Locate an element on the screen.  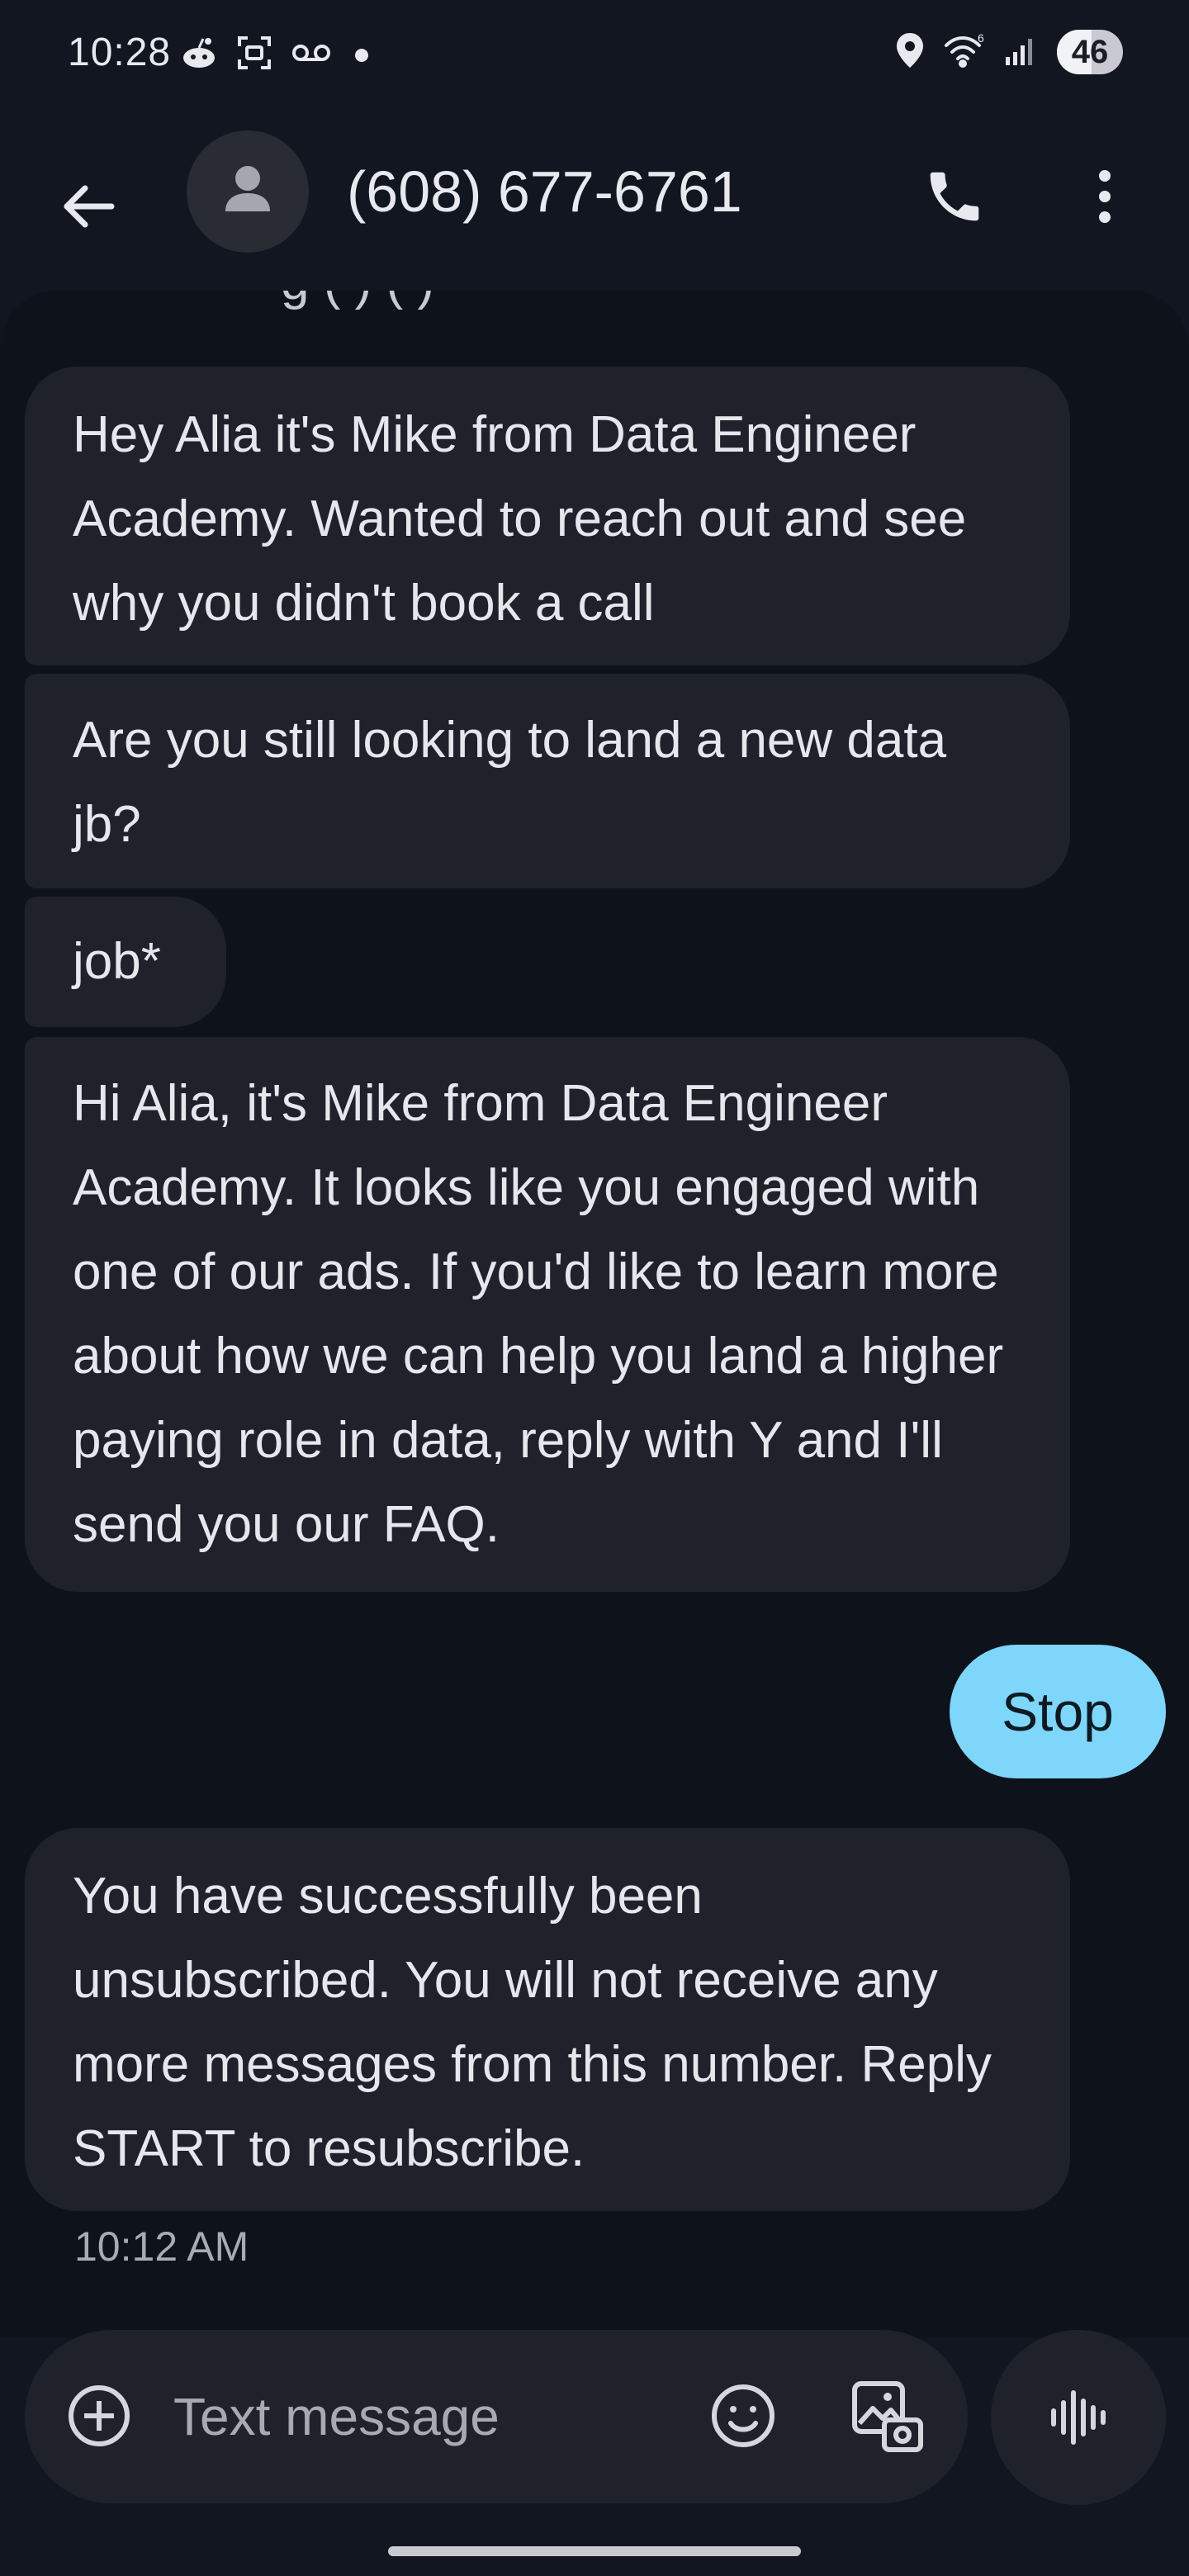
battery-level: 46 is located at coordinates (1090, 52).